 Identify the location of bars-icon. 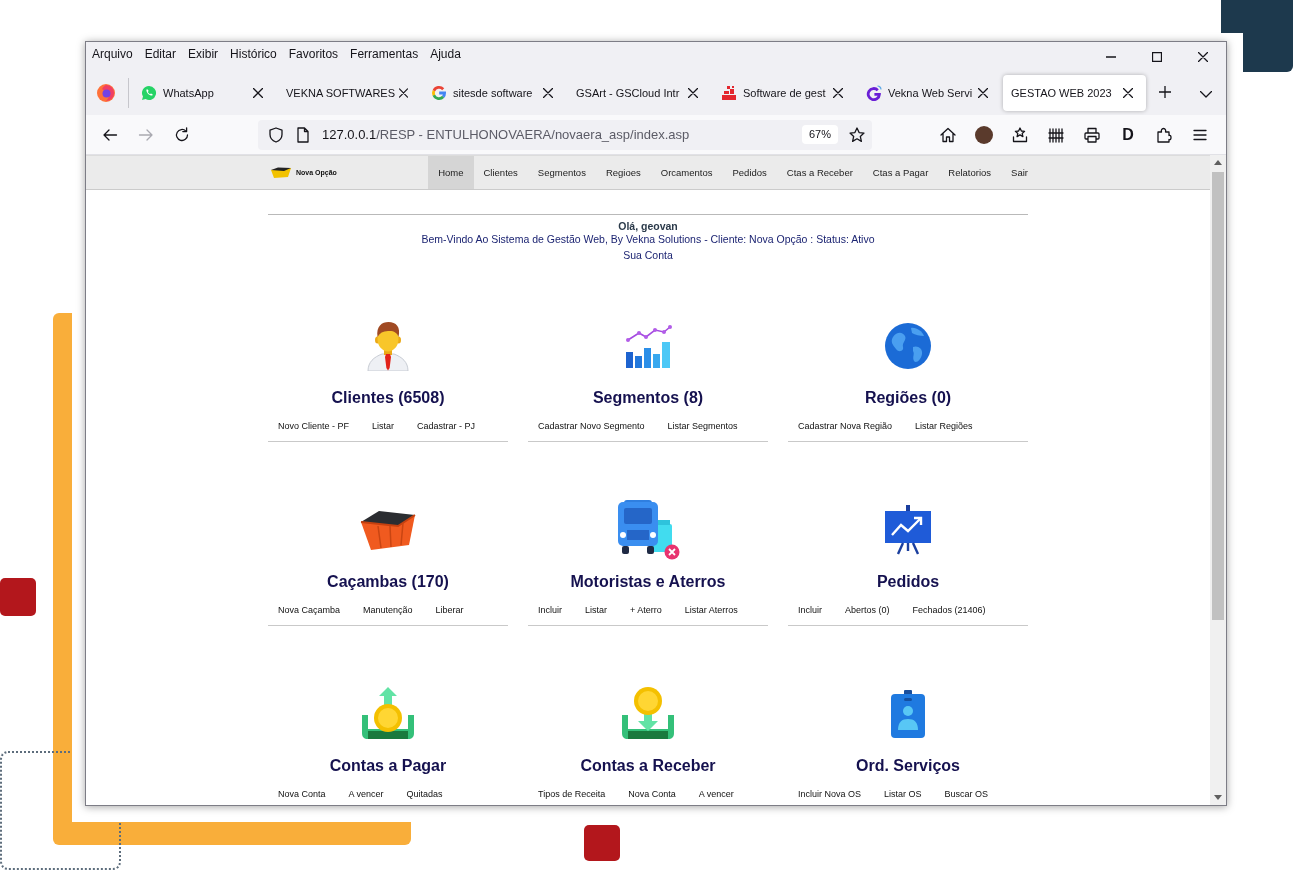
(1056, 134).